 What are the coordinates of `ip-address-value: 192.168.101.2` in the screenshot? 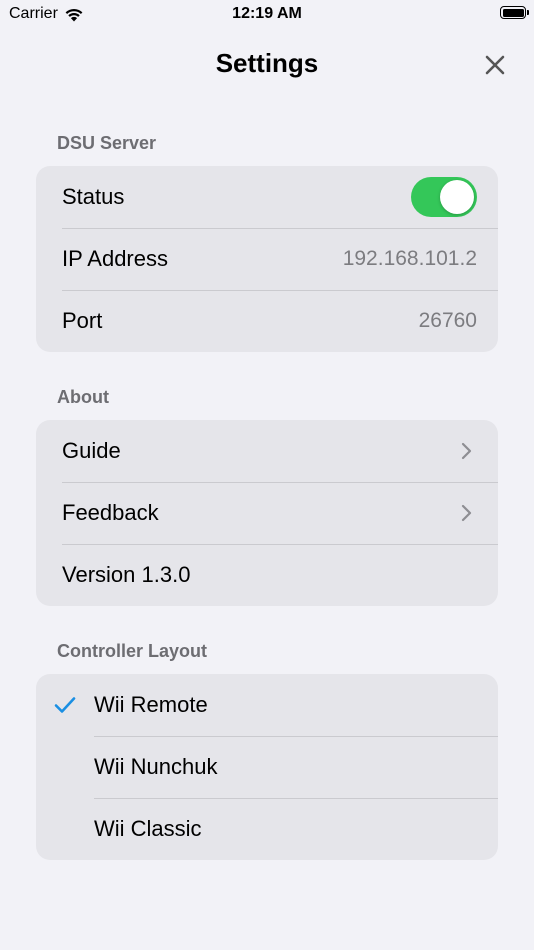 It's located at (409, 258).